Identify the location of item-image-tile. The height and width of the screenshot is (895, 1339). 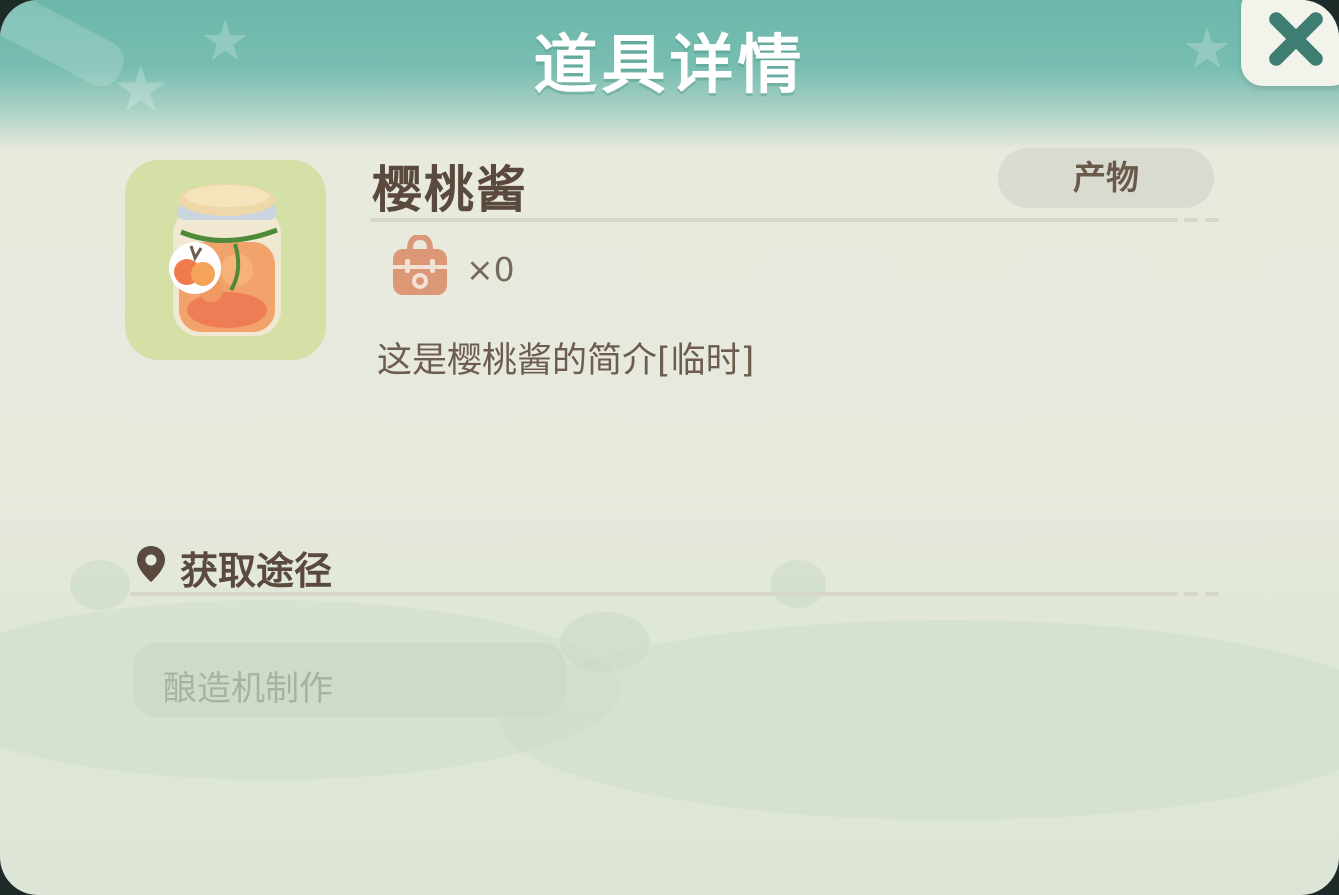
(225, 260).